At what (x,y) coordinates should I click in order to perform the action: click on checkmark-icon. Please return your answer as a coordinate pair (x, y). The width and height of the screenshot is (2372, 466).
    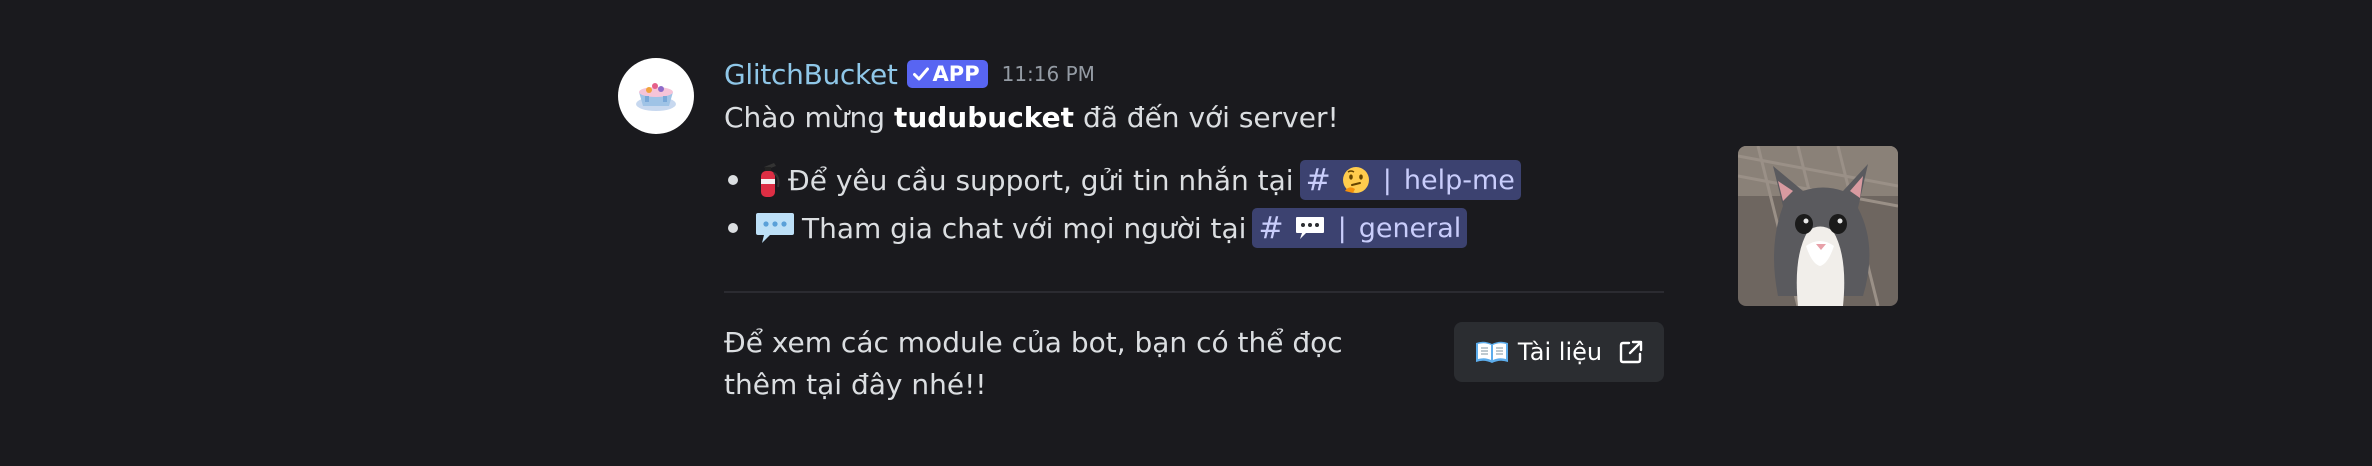
    Looking at the image, I should click on (920, 74).